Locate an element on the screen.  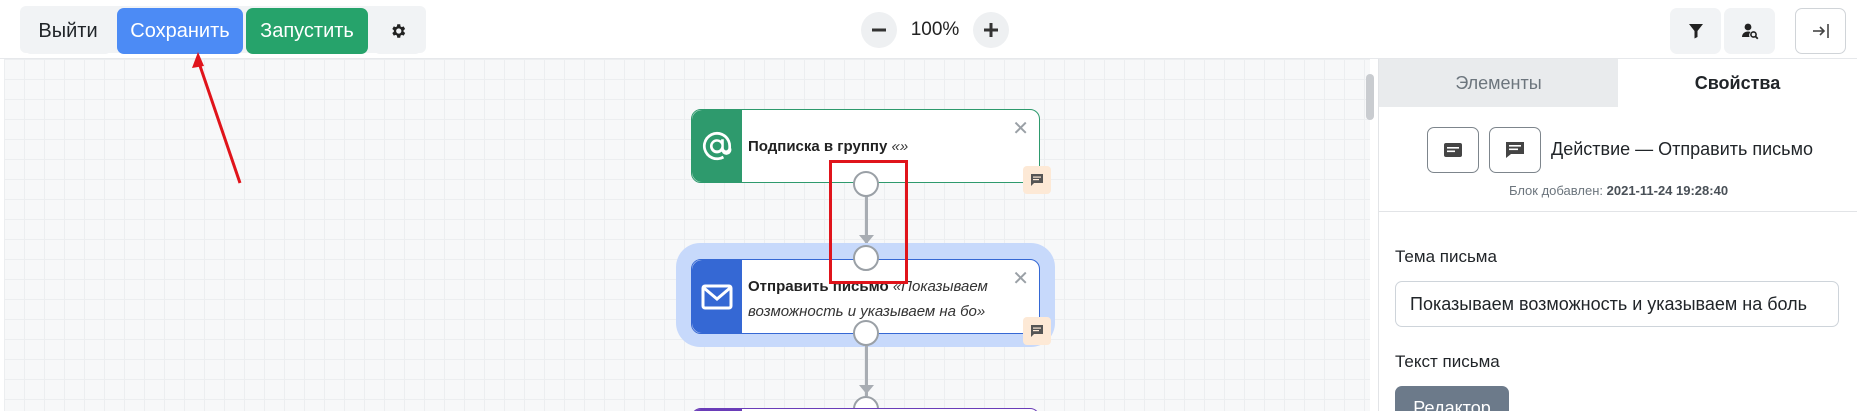
block-message-button is located at coordinates (1453, 150).